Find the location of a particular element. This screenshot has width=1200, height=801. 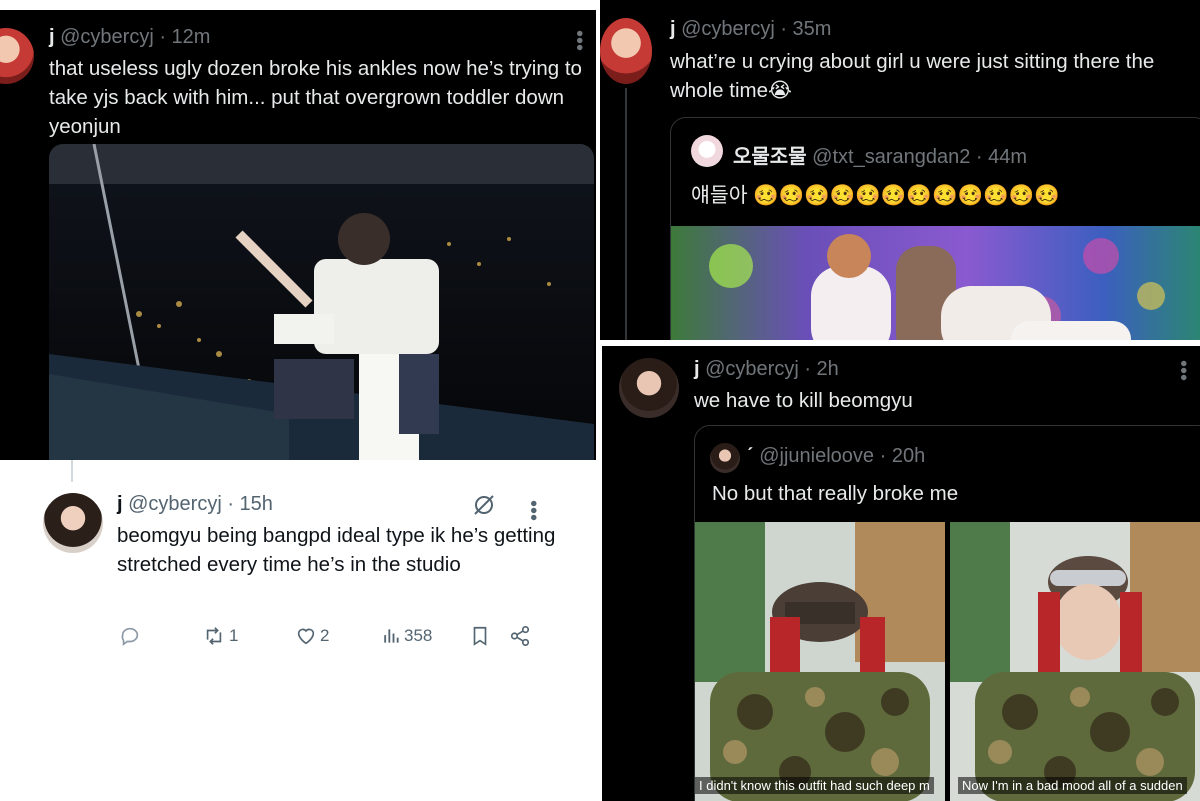

quote-image-left is located at coordinates (820, 661).